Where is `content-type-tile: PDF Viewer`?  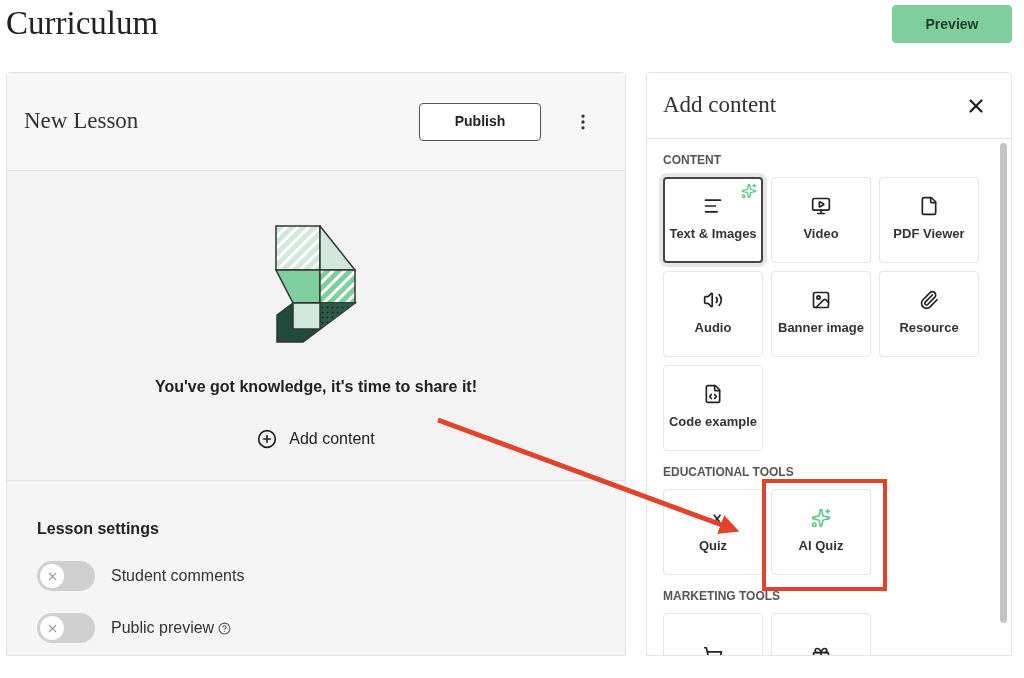 content-type-tile: PDF Viewer is located at coordinates (929, 220).